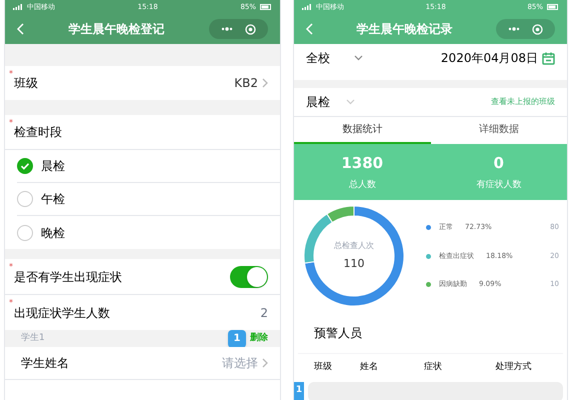 This screenshot has width=572, height=400. What do you see at coordinates (53, 233) in the screenshot?
I see `option-label: 晚检` at bounding box center [53, 233].